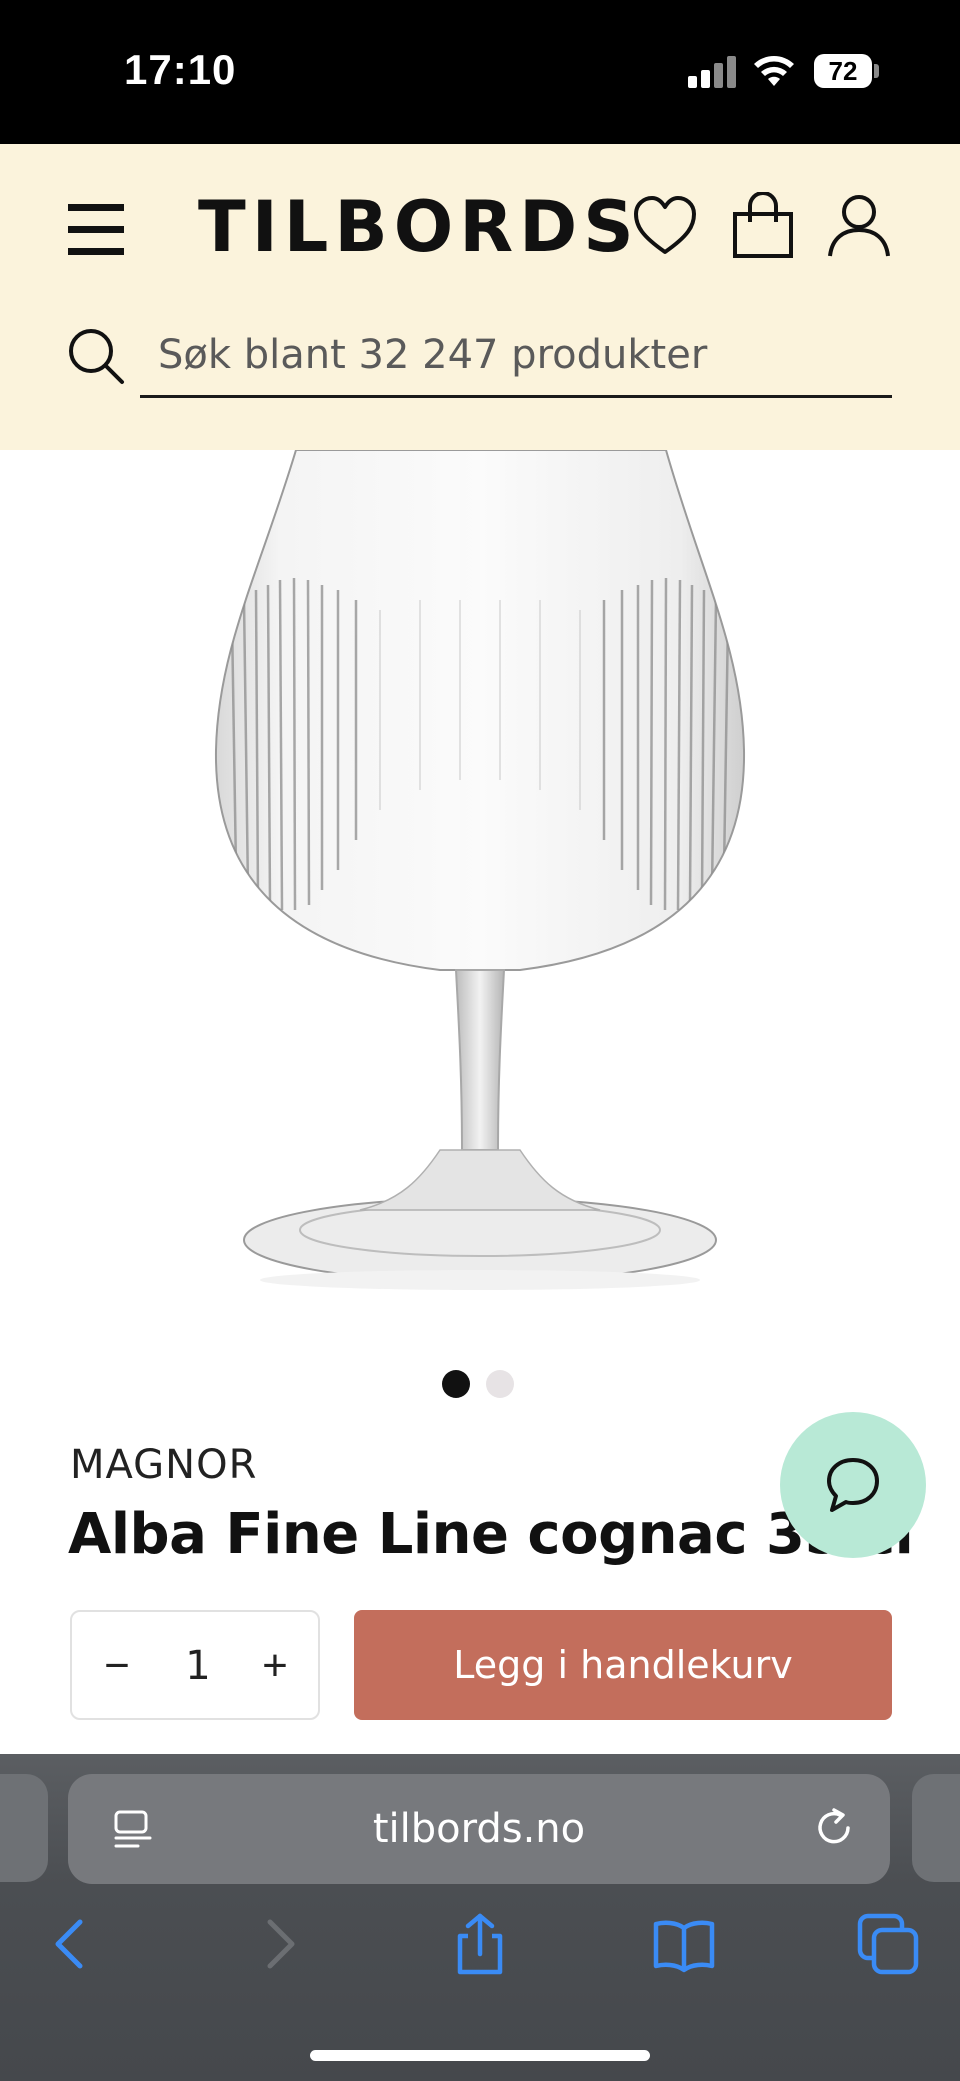  Describe the element at coordinates (480, 297) in the screenshot. I see `site-header: TILBORDS` at that location.